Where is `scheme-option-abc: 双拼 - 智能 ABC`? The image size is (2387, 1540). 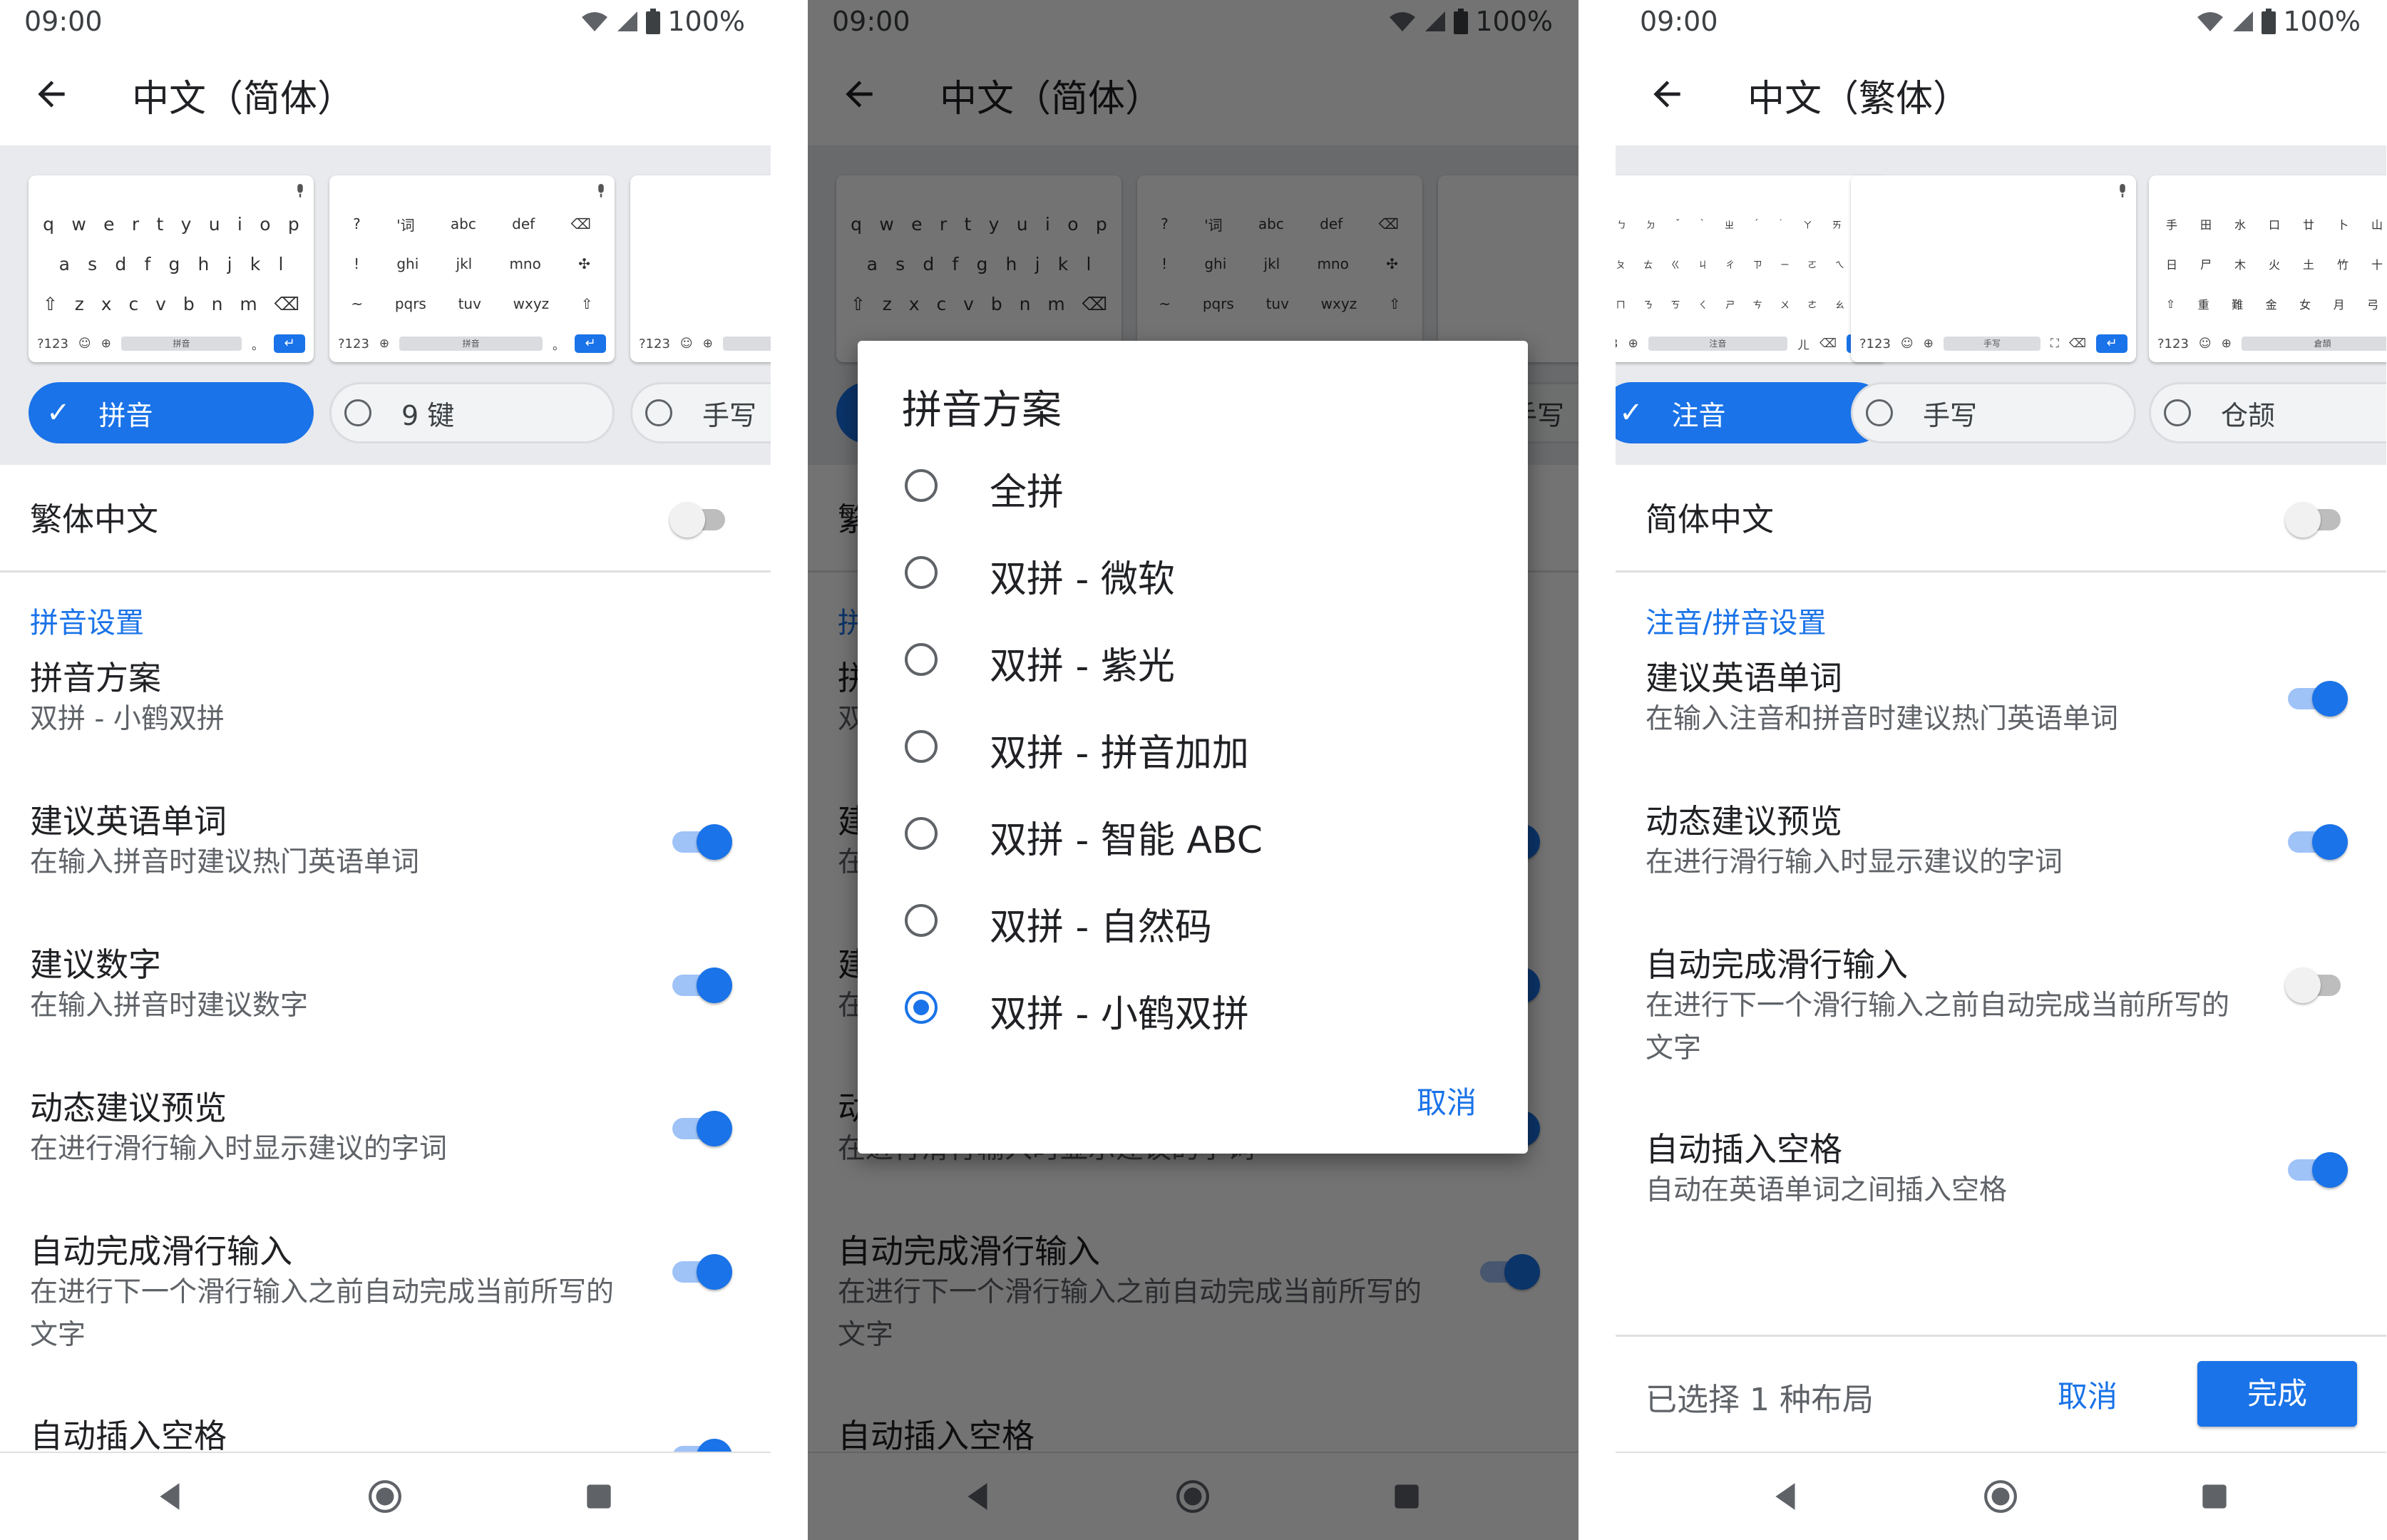
scheme-option-abc: 双拼 - 智能 ABC is located at coordinates (1193, 833).